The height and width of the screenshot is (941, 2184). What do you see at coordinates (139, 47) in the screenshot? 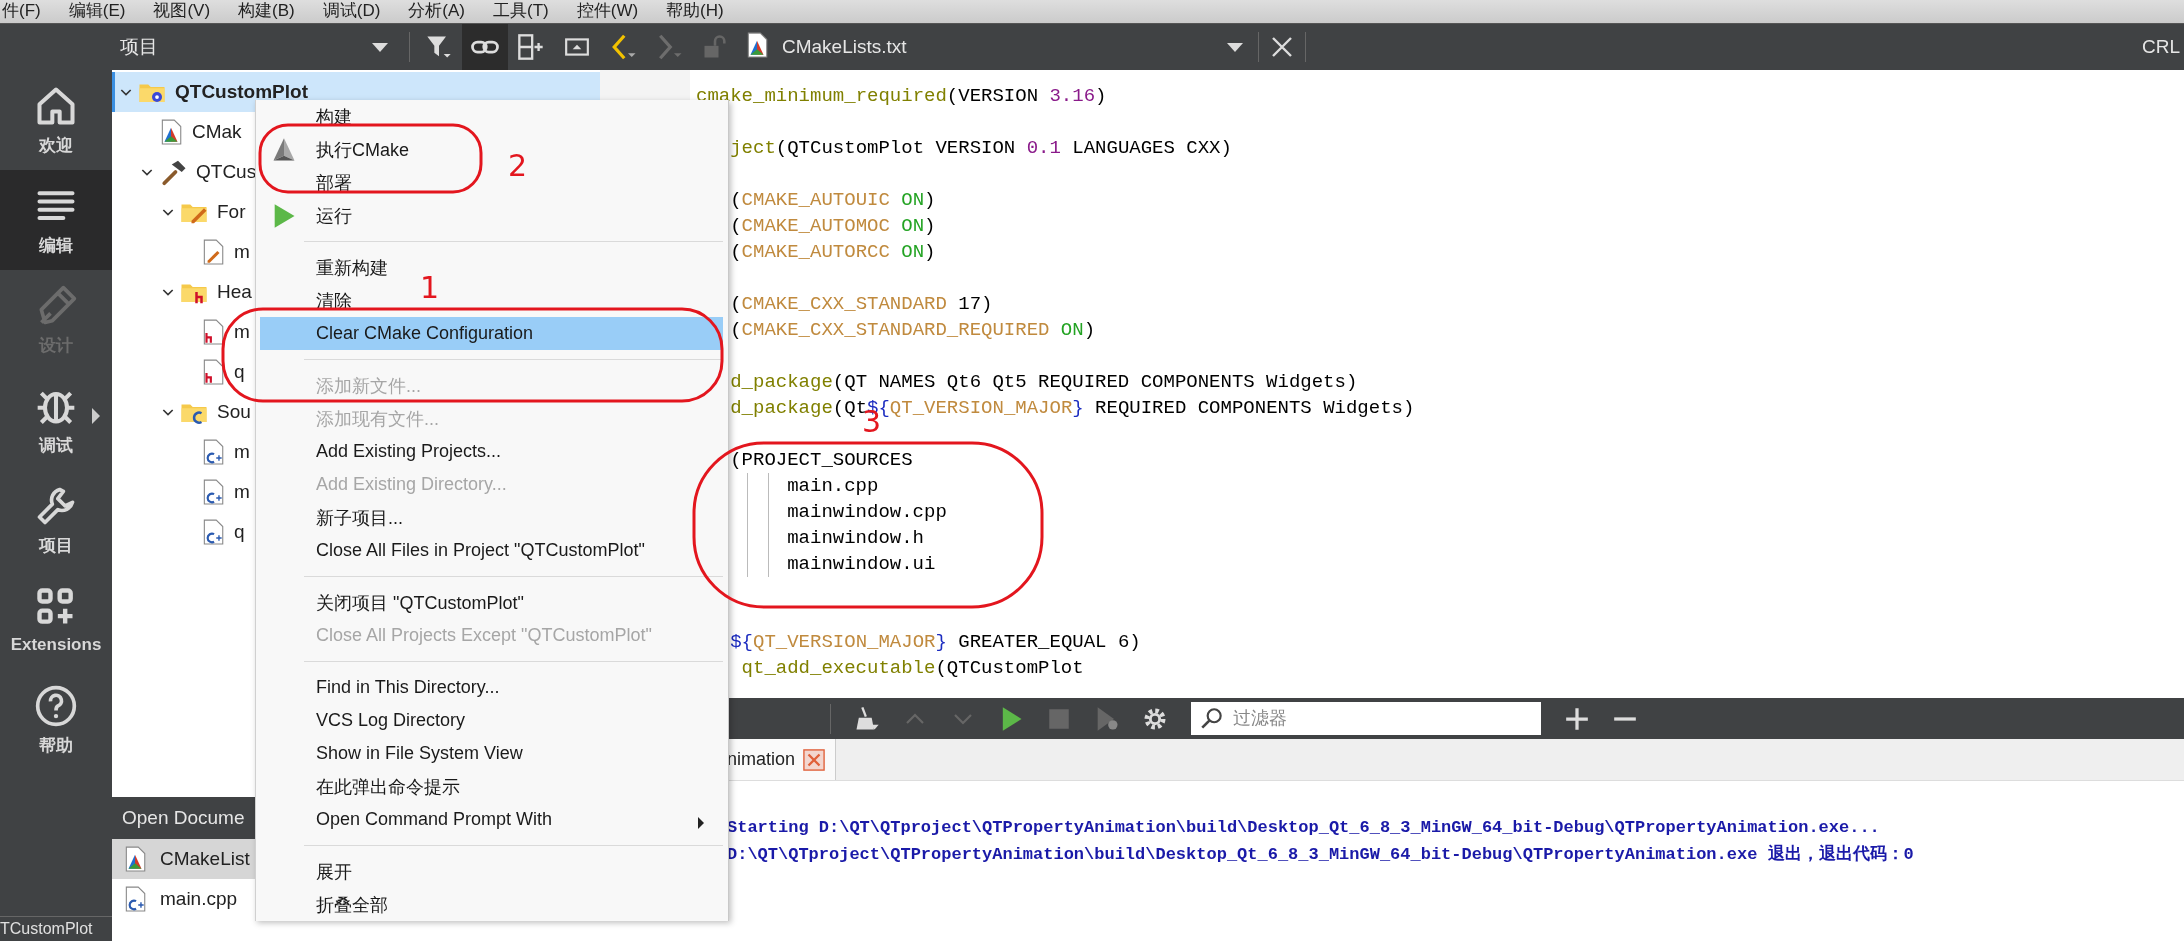
I see `panel-title: 项目` at bounding box center [139, 47].